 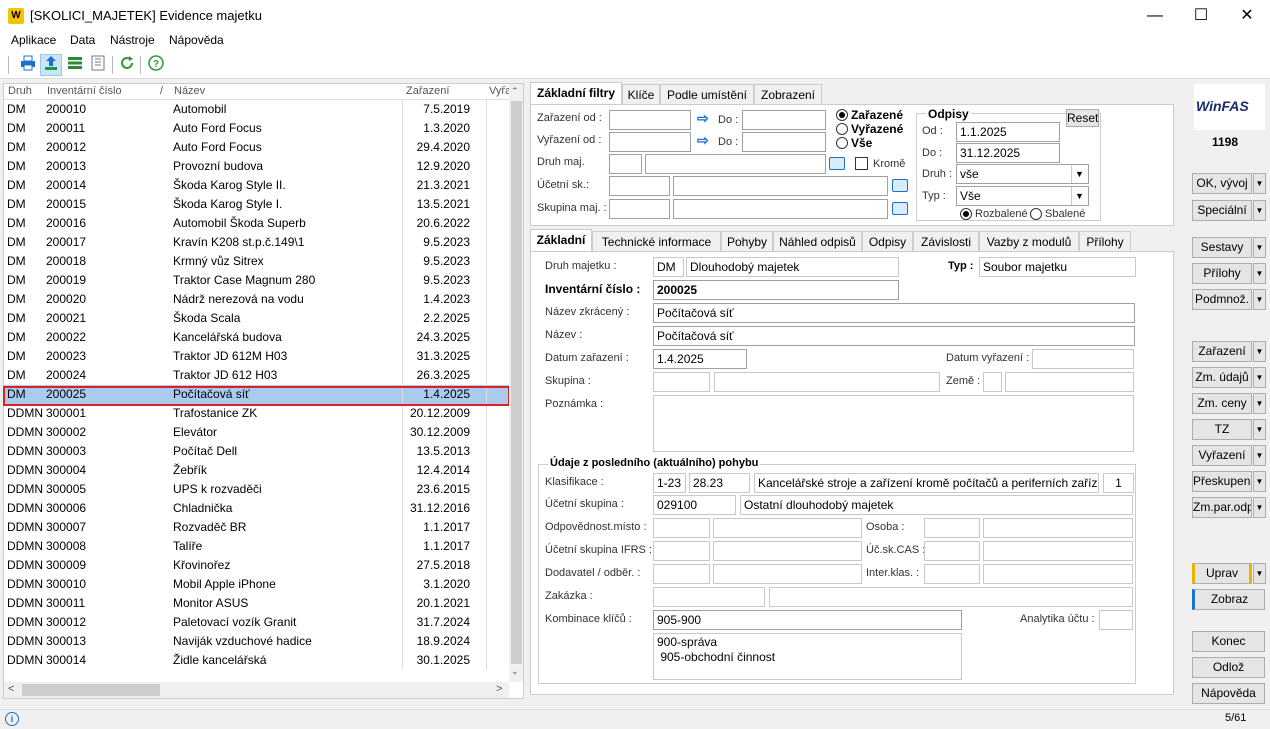 What do you see at coordinates (827, 382) in the screenshot?
I see `skupina-name-input` at bounding box center [827, 382].